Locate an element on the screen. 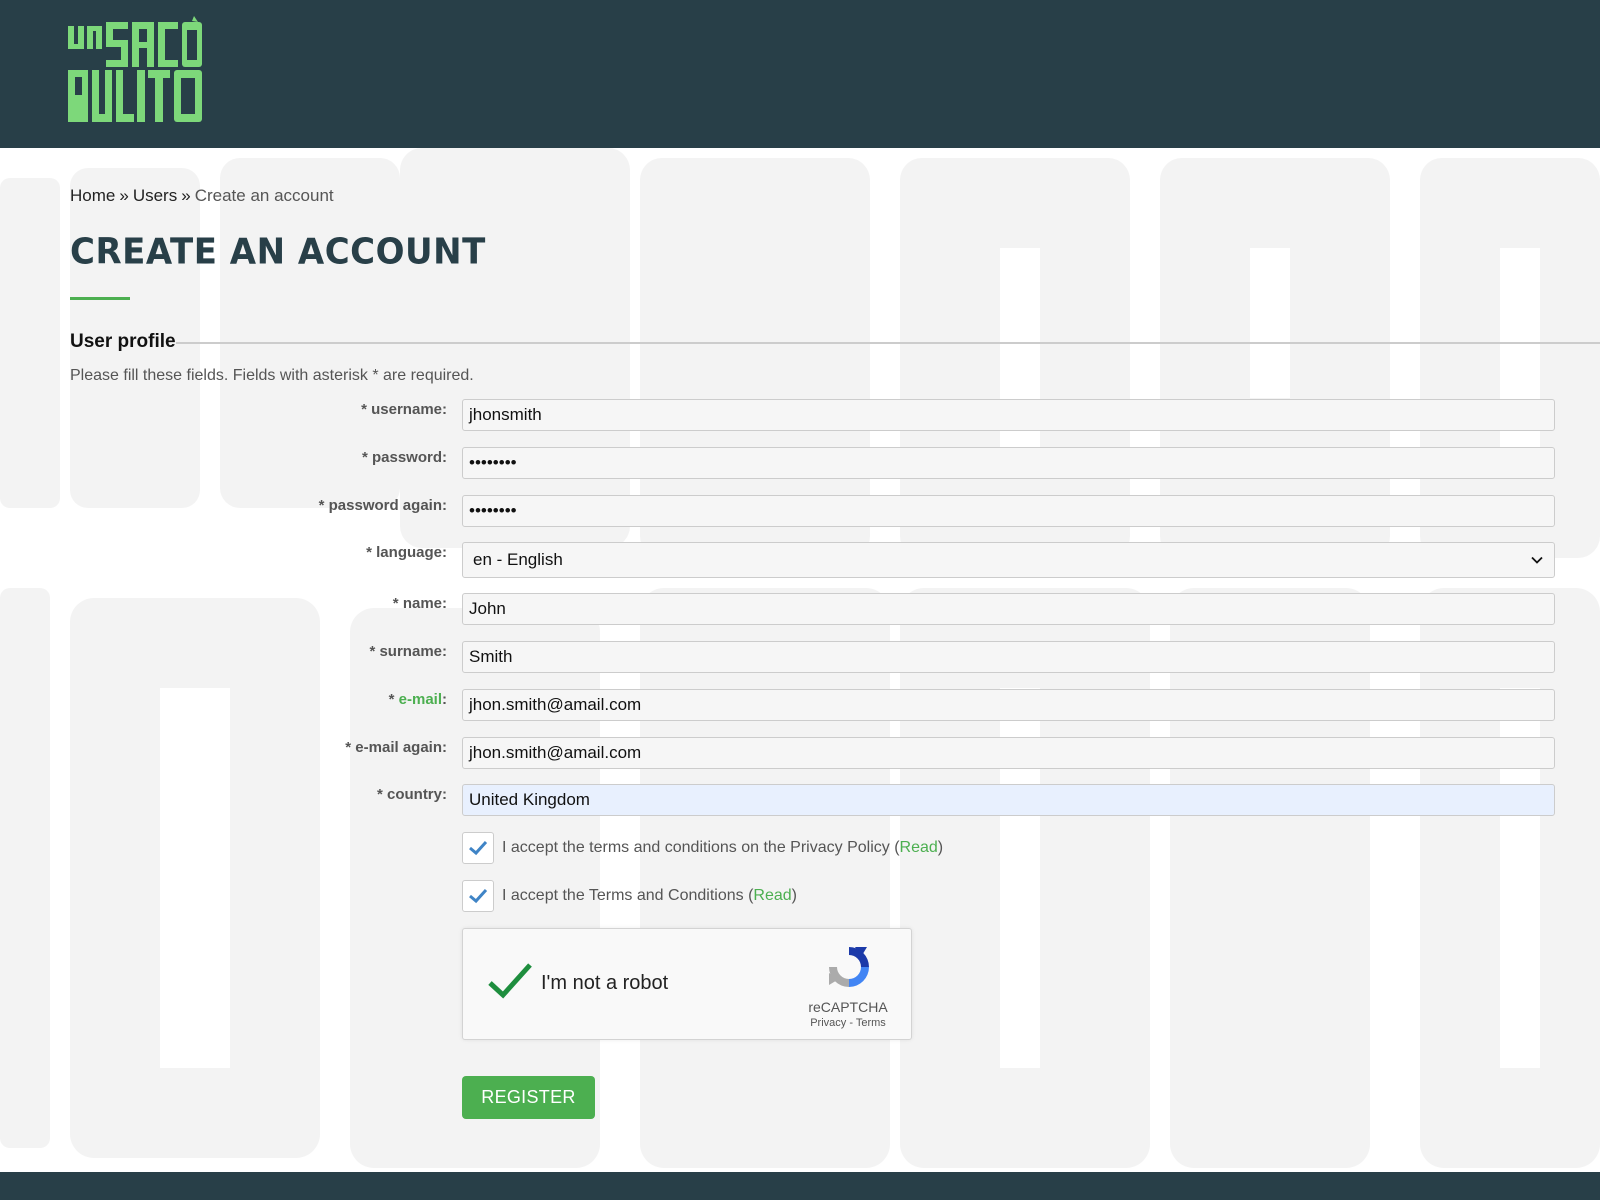 This screenshot has height=1200, width=1600. email-again-row: * e-mail again: jhon.smith@amail.com is located at coordinates (800, 754).